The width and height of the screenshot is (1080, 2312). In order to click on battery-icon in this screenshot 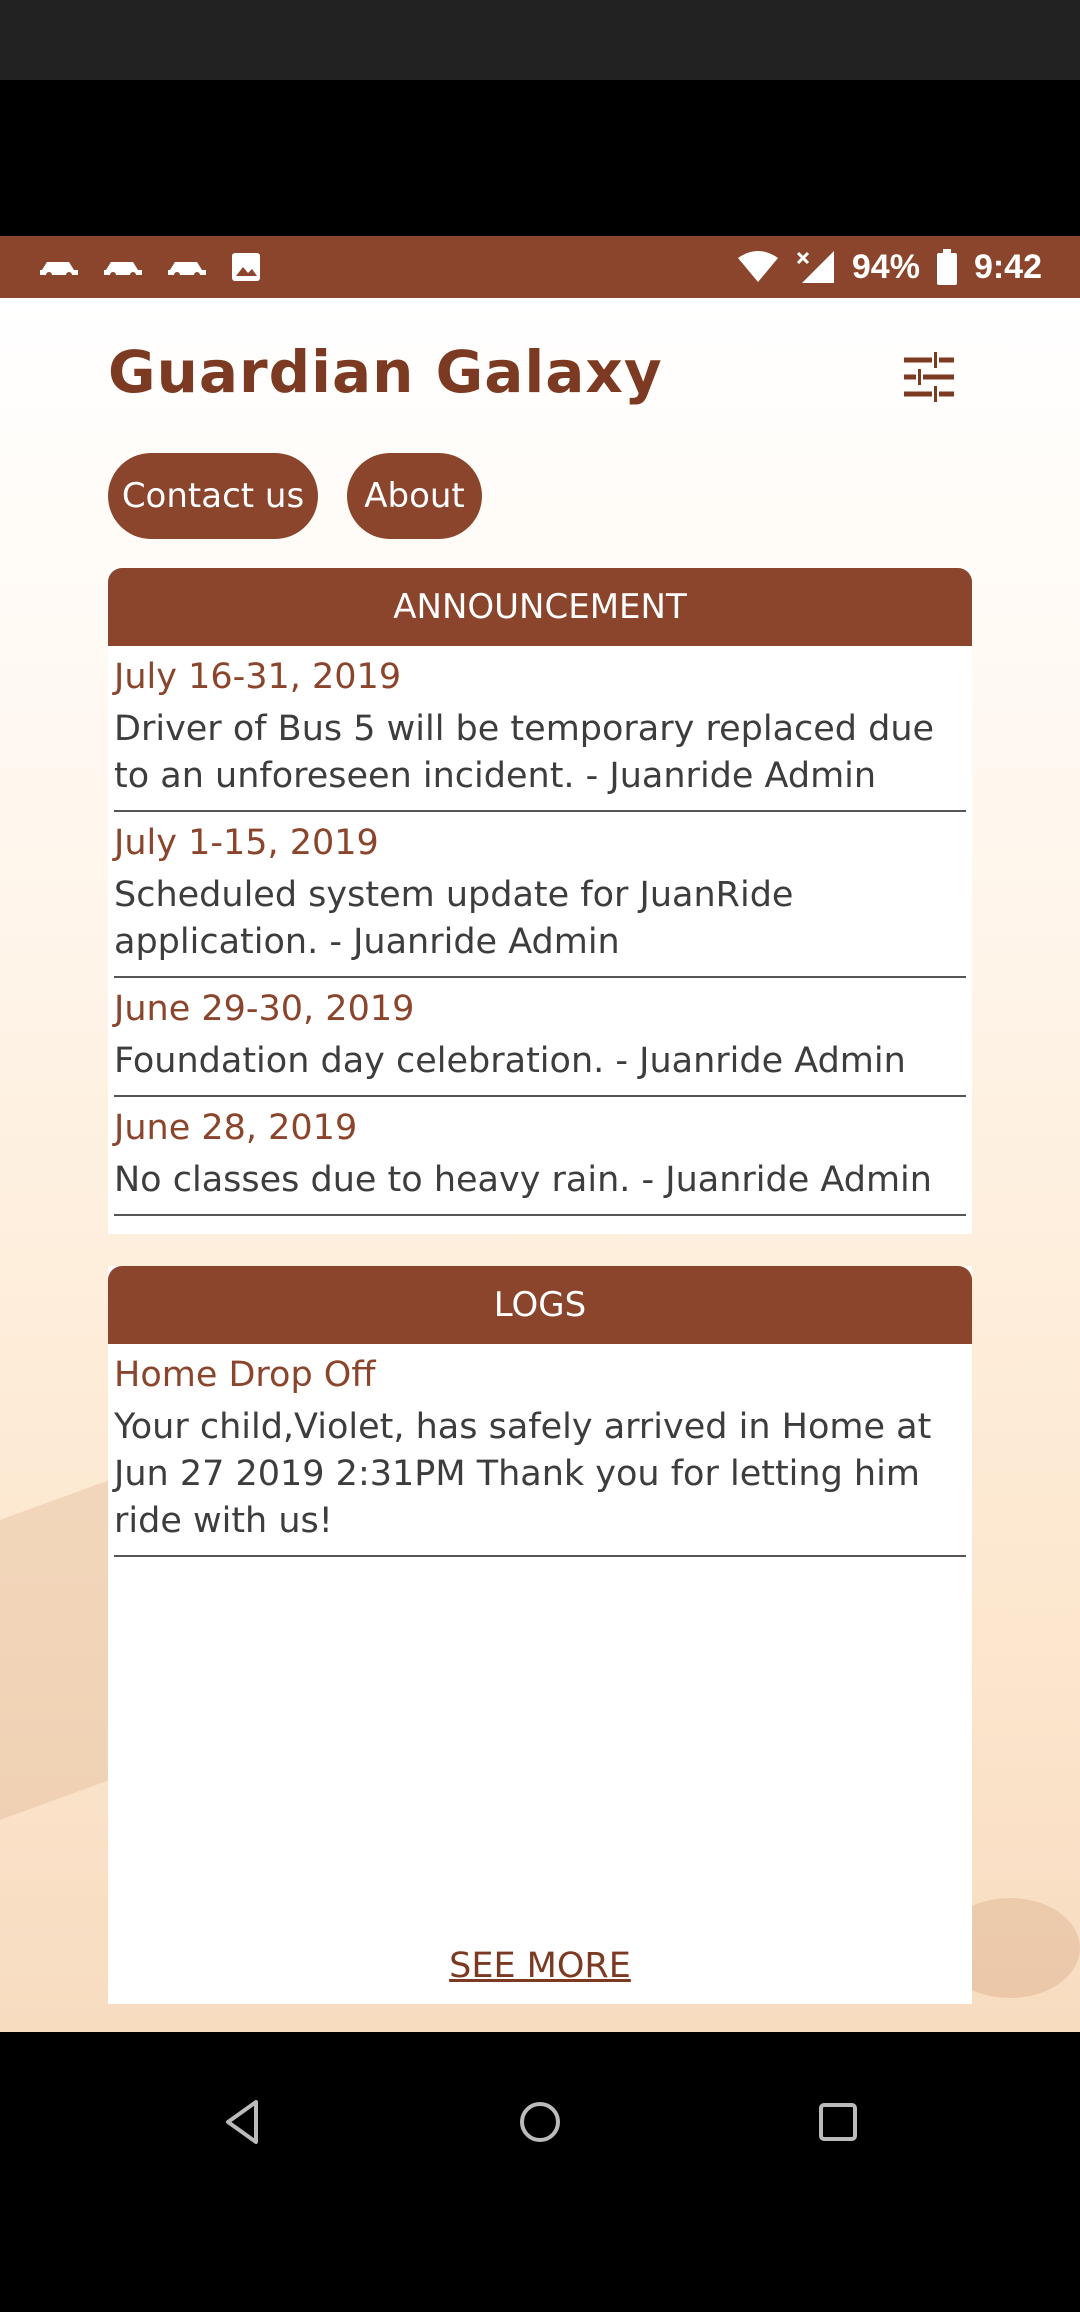, I will do `click(946, 267)`.